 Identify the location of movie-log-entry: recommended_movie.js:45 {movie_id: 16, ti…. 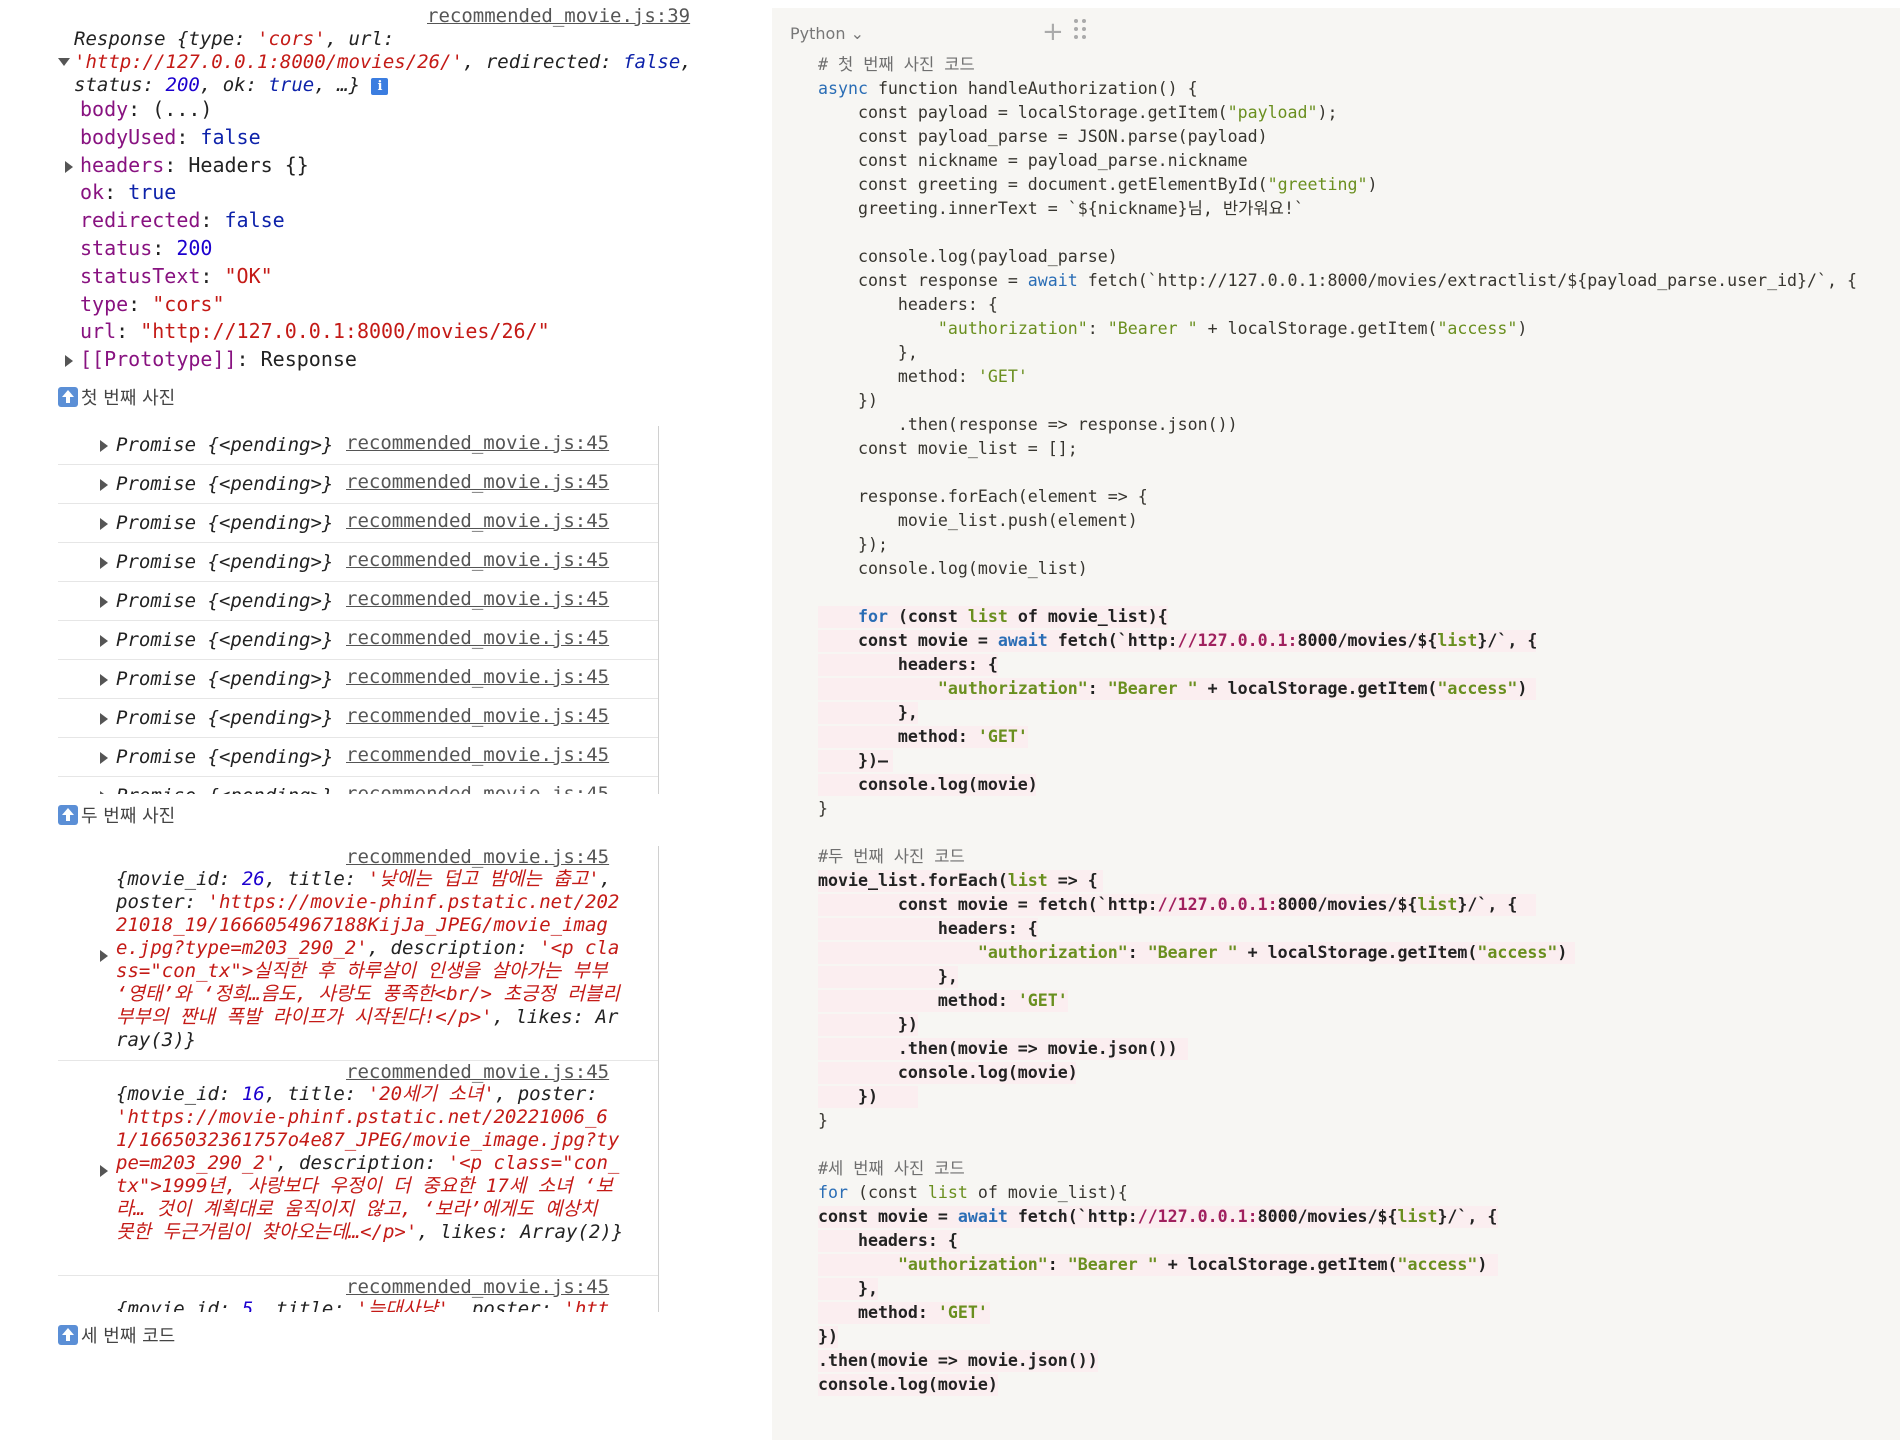
(358, 1168).